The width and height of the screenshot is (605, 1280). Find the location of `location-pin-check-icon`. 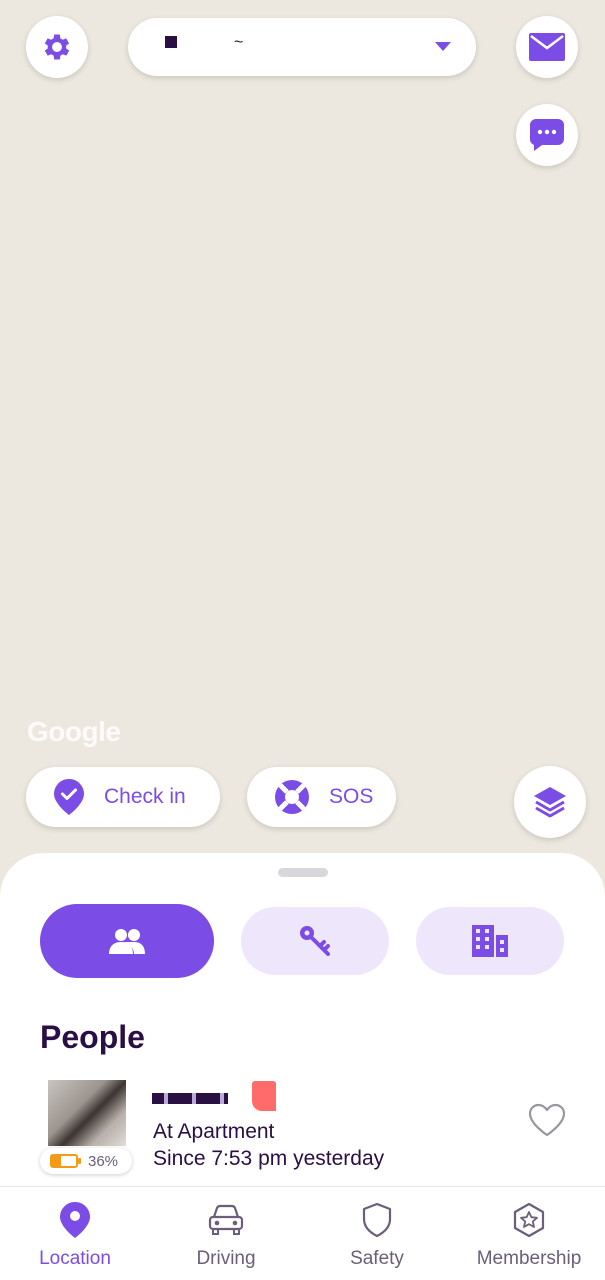

location-pin-check-icon is located at coordinates (69, 797).